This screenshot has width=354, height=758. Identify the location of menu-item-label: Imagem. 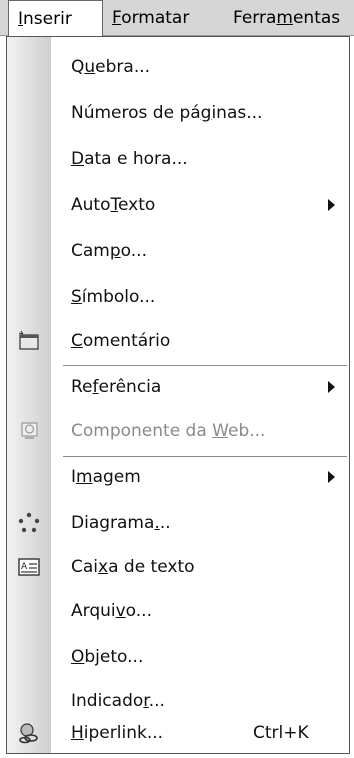
(106, 477).